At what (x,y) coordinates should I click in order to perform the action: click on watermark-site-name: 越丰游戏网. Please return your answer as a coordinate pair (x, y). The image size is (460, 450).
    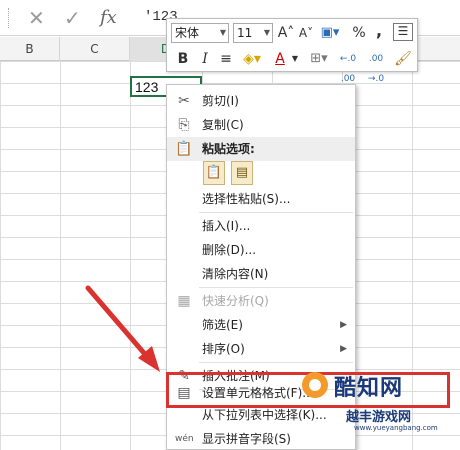
    Looking at the image, I should click on (379, 417).